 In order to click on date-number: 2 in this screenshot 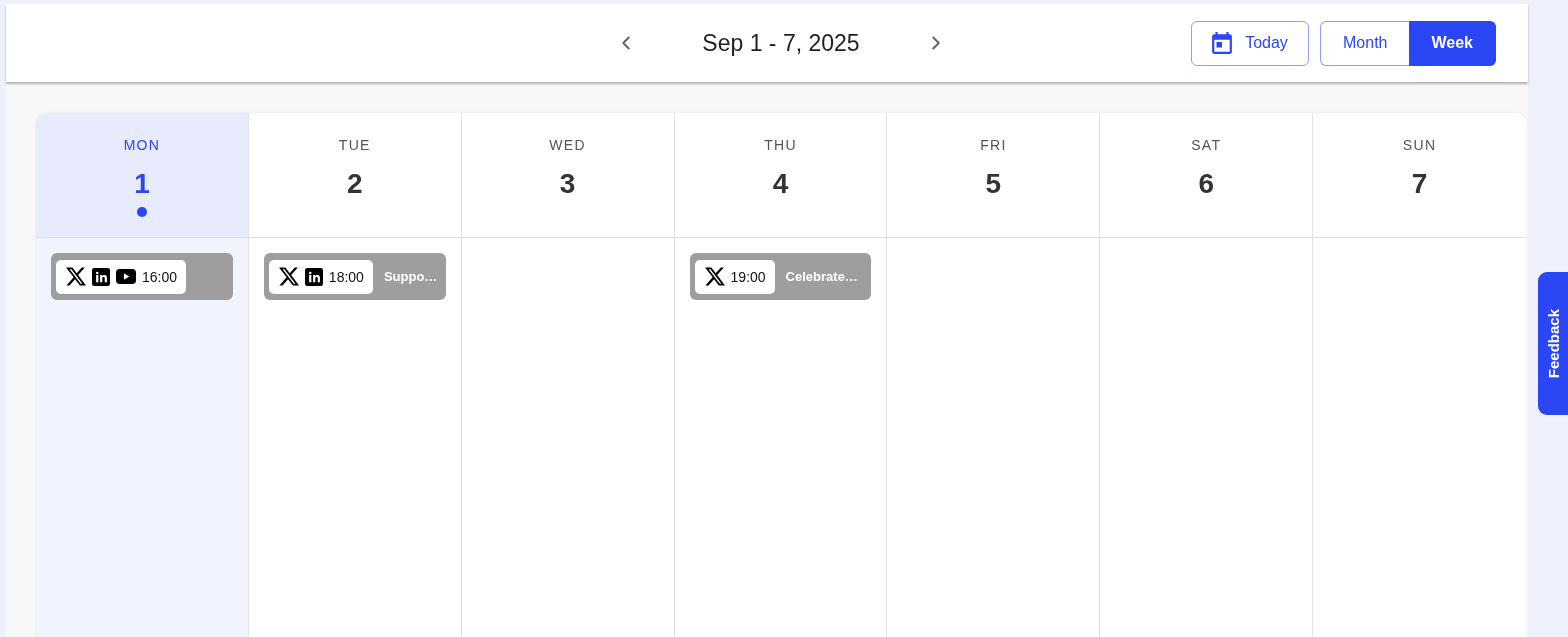, I will do `click(355, 184)`.